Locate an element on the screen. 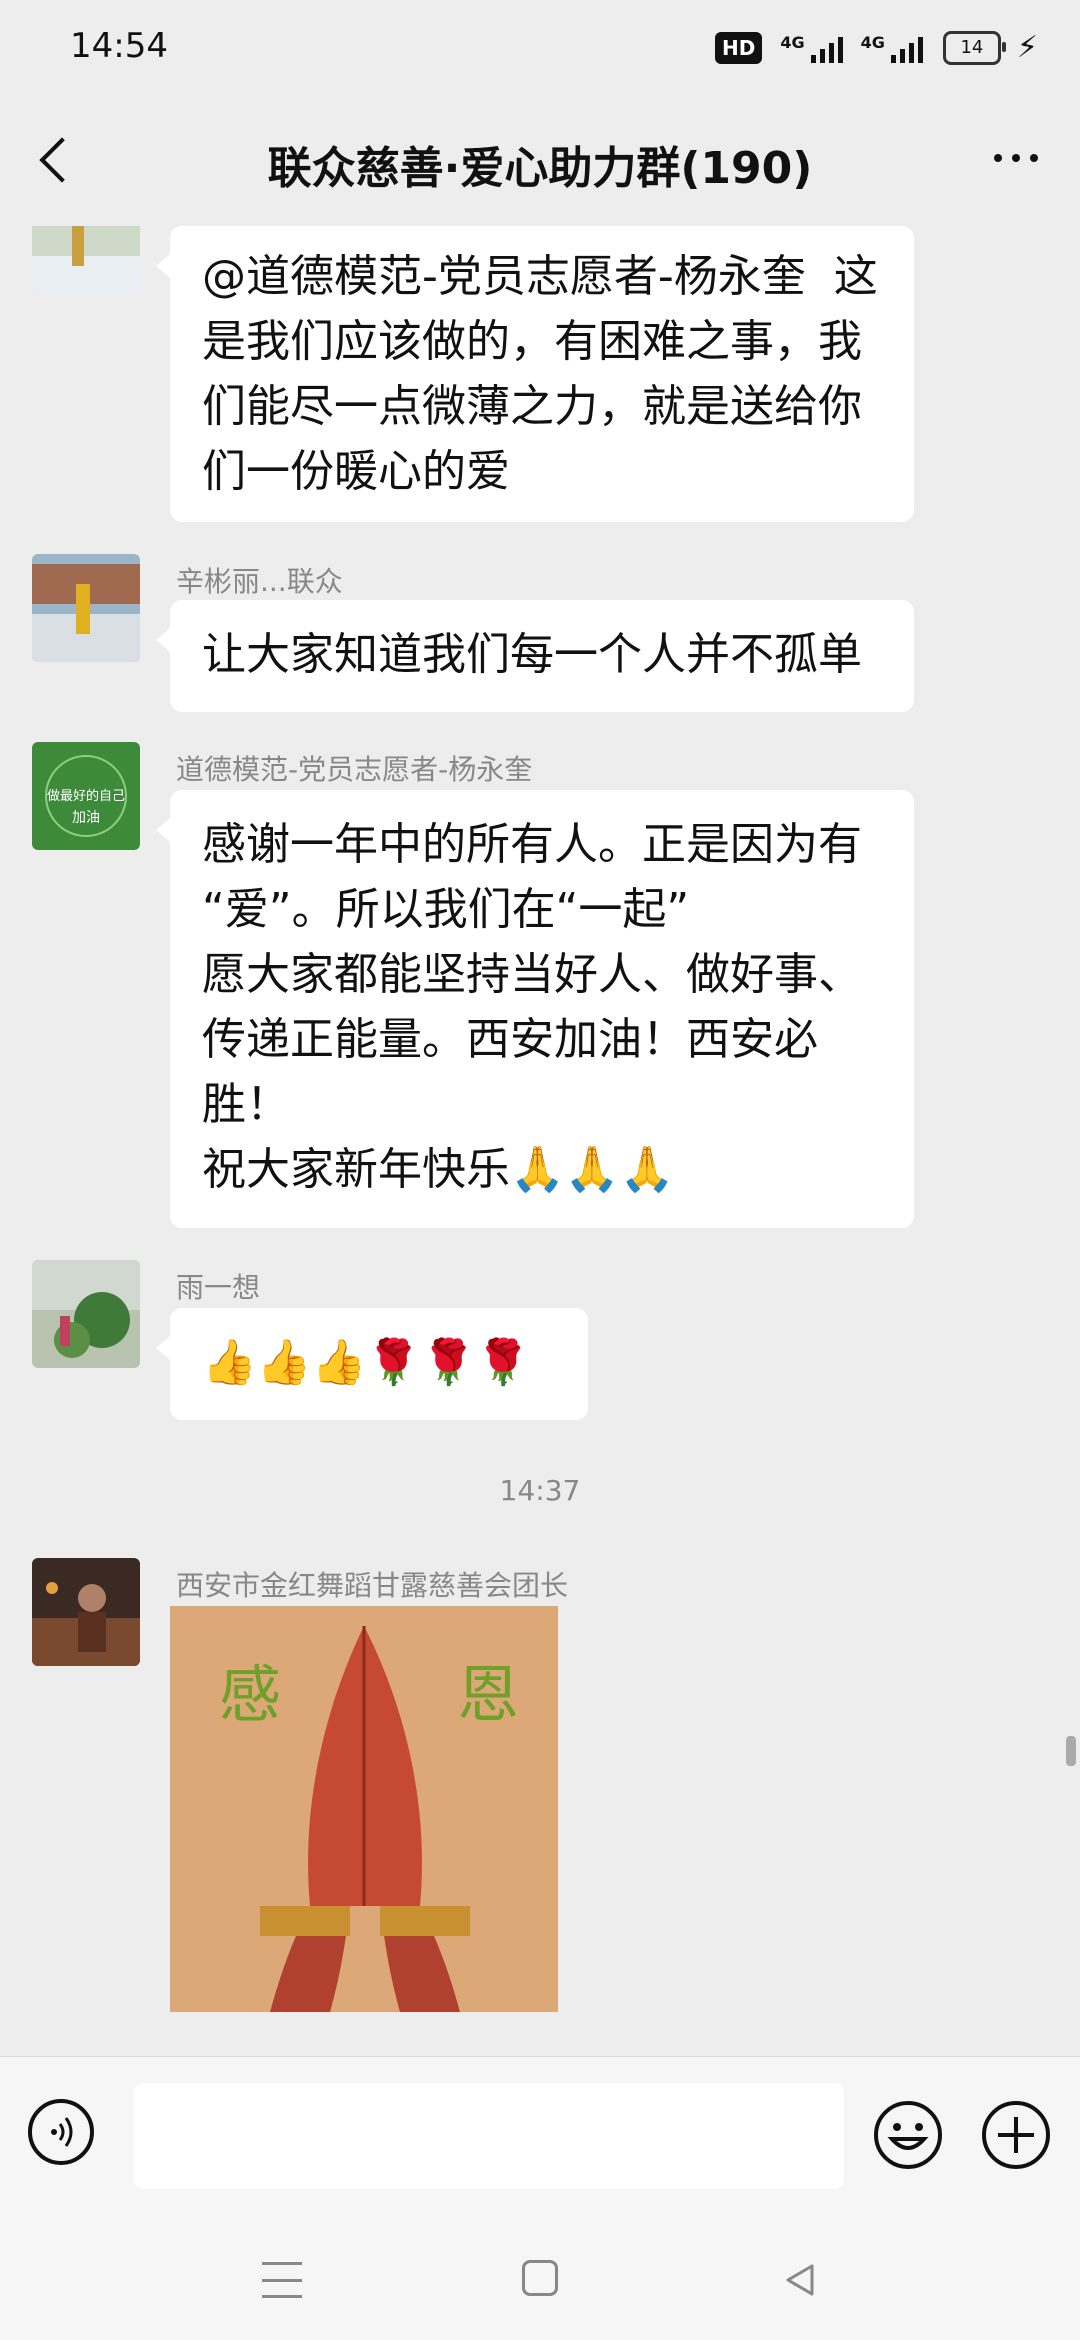 The image size is (1080, 2340). chat-title: 联众慈善·爱心助力群(190) is located at coordinates (540, 168).